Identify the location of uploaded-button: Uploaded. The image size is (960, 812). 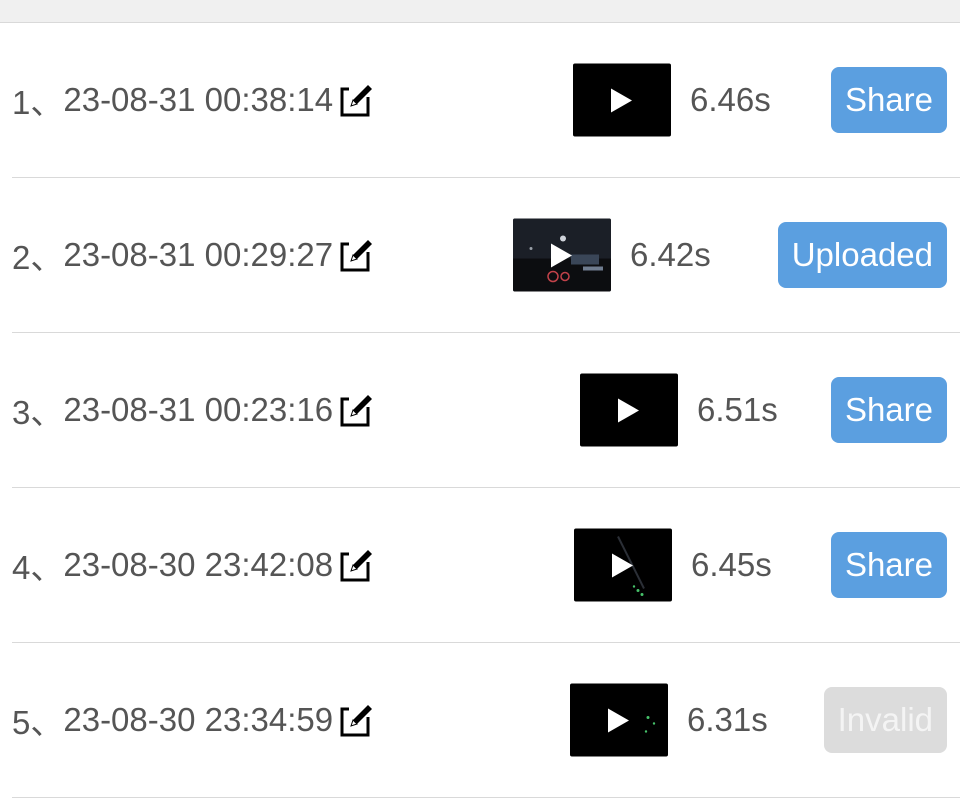
(862, 255).